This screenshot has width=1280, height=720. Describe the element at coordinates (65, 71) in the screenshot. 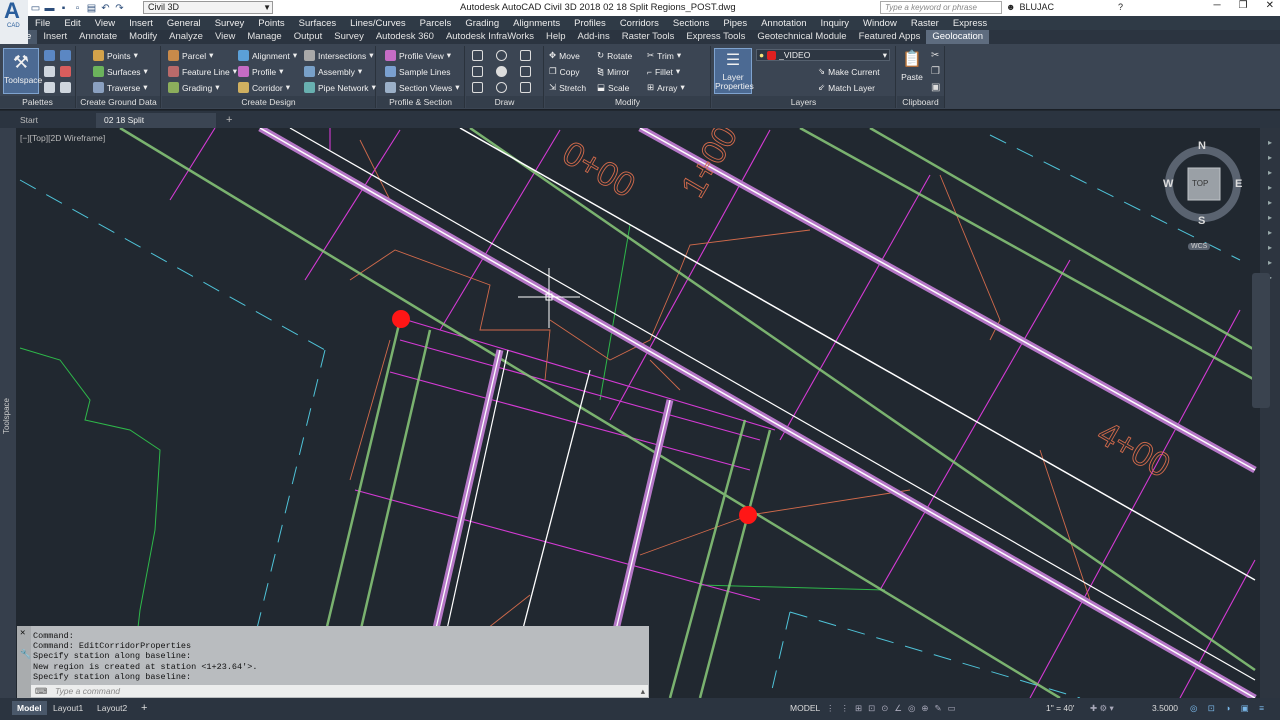

I see `toolbox-icon` at that location.